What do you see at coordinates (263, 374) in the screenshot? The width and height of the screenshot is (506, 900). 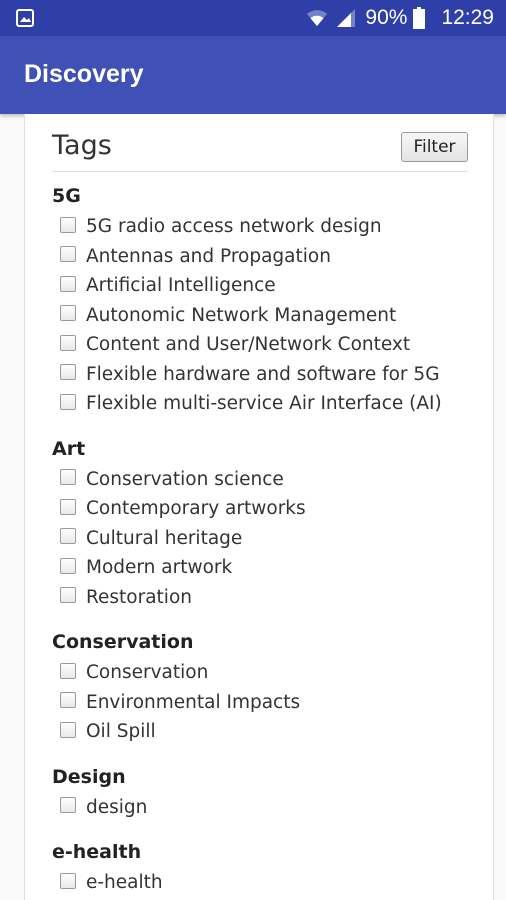 I see `tag-label: Flexible hardware and software for 5G` at bounding box center [263, 374].